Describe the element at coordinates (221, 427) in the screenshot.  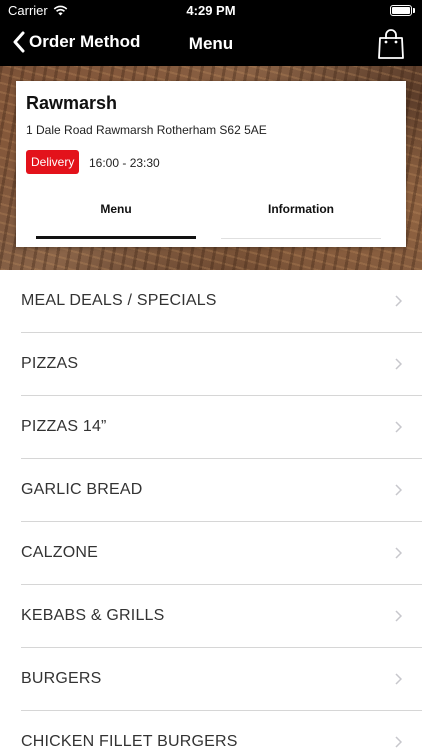
I see `category-pizzas-14: PIZZAS 14”` at that location.